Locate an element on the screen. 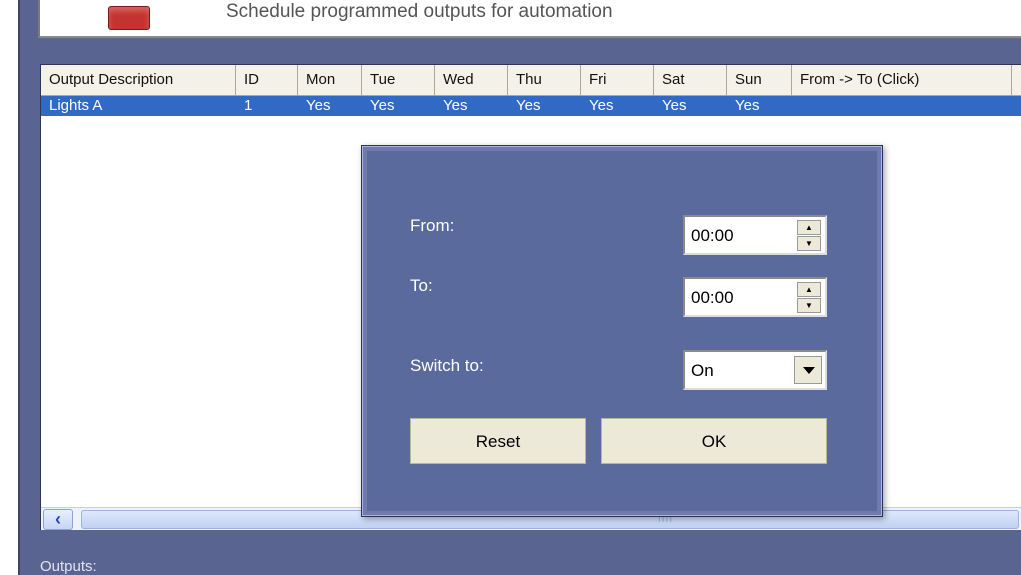  column-header-tue: Tue is located at coordinates (398, 80).